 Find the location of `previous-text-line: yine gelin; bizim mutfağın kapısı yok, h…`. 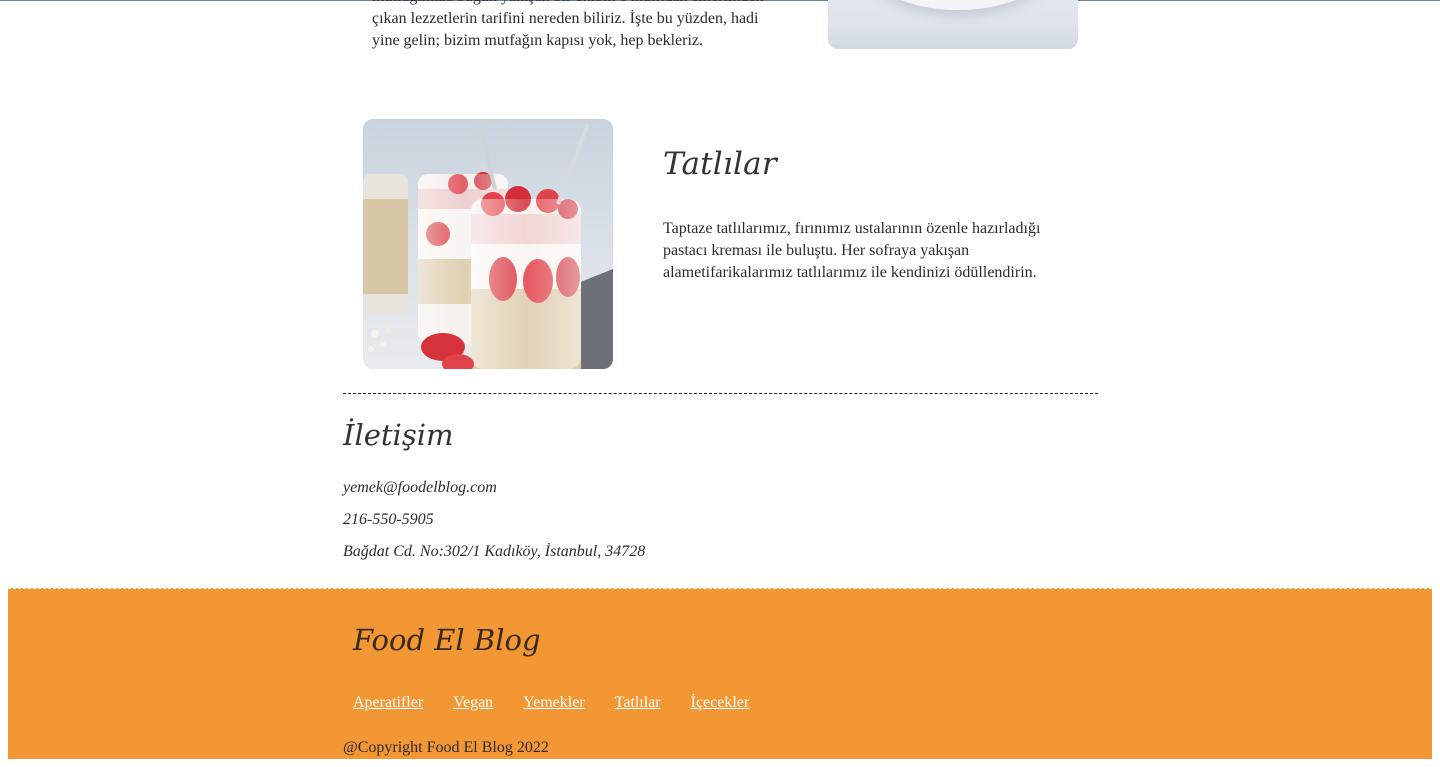

previous-text-line: yine gelin; bizim mutfağın kapısı yok, h… is located at coordinates (538, 40).